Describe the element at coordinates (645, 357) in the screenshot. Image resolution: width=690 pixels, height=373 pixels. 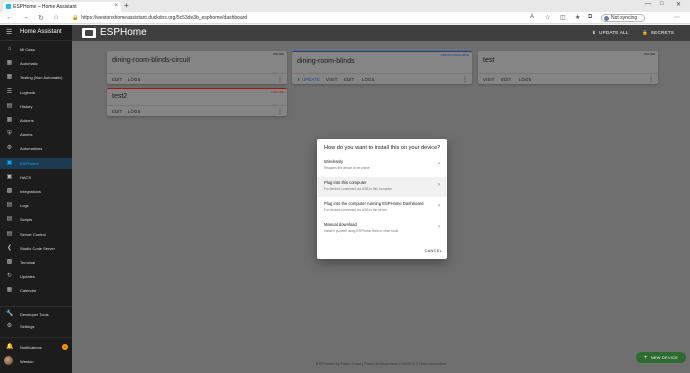
I see `plus-icon: +` at that location.